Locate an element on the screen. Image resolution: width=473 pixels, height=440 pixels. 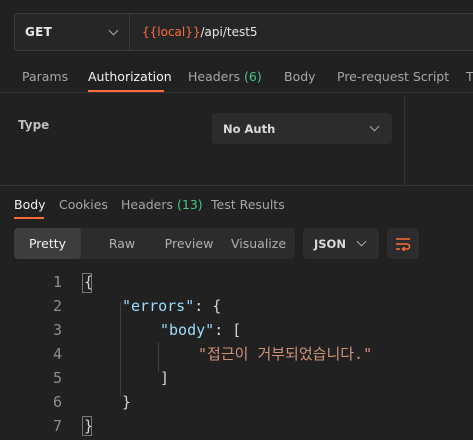
response-tab-body: Body is located at coordinates (30, 204).